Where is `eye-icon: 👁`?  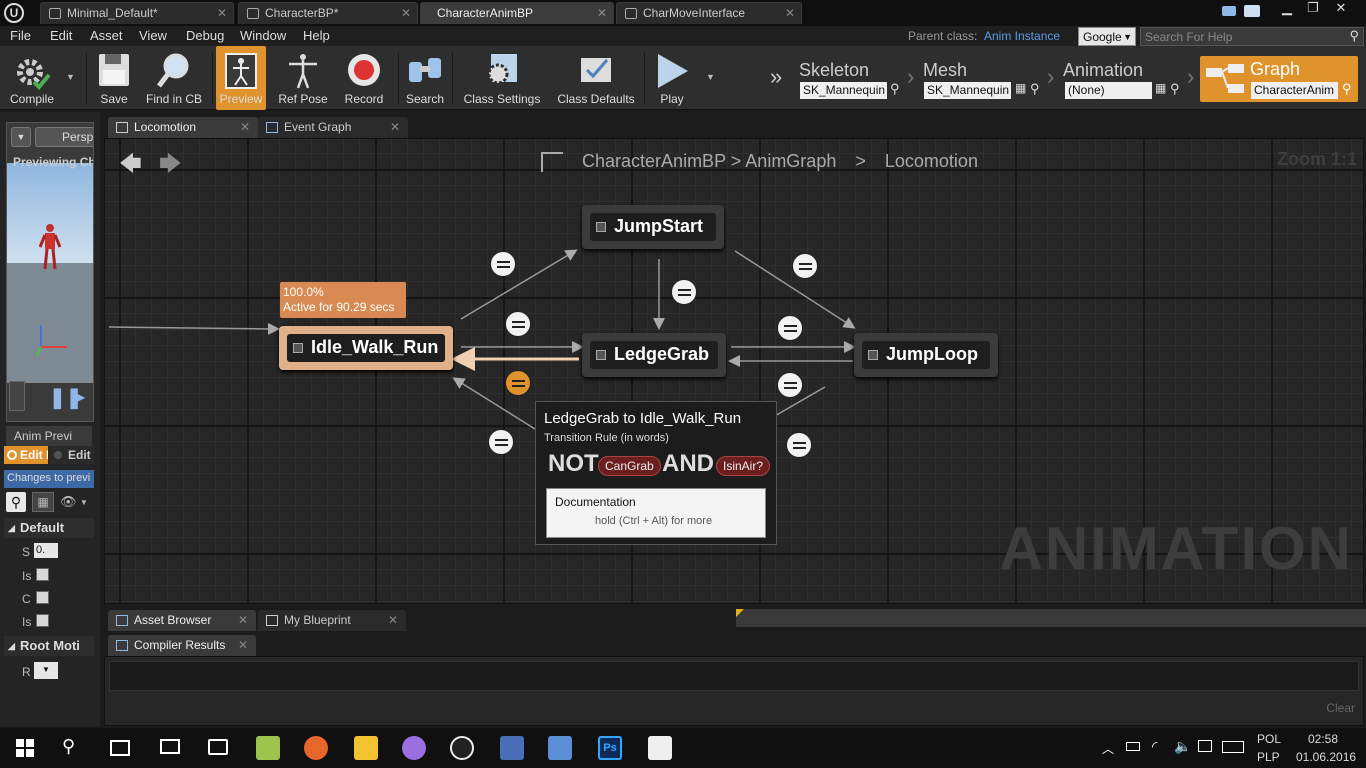 eye-icon: 👁 is located at coordinates (68, 502).